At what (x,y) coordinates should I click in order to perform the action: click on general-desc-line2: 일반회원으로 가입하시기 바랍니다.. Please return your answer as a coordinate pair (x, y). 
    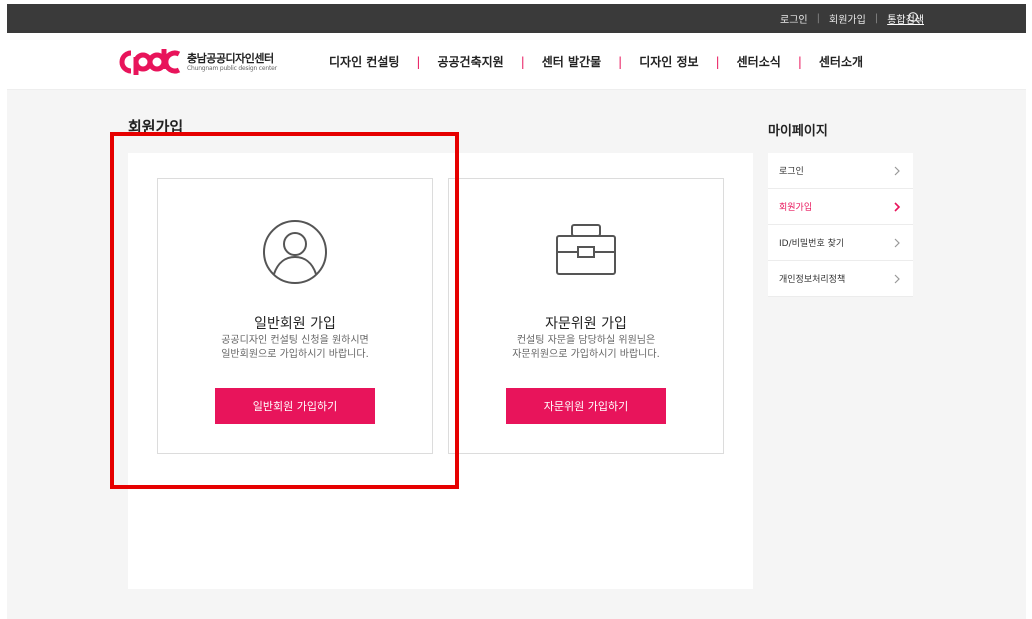
    Looking at the image, I should click on (295, 354).